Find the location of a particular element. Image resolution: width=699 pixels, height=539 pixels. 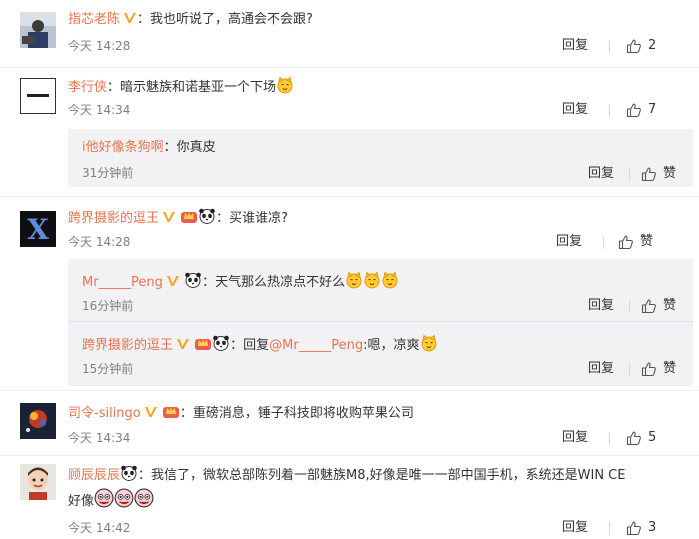

reply-line: 跨界摄影的逗王 ：回复@Mr_____Peng:嗯，凉爽 is located at coordinates (260, 344).